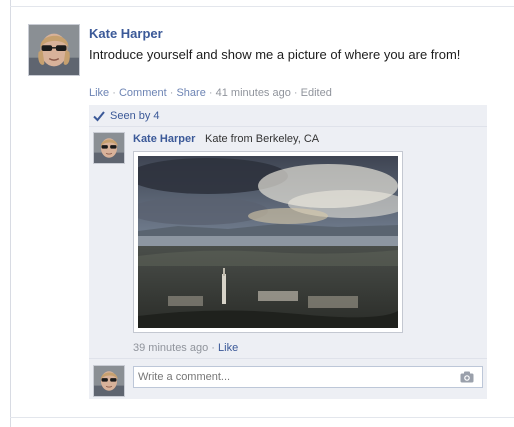  I want to click on post-author-avatar, so click(54, 50).